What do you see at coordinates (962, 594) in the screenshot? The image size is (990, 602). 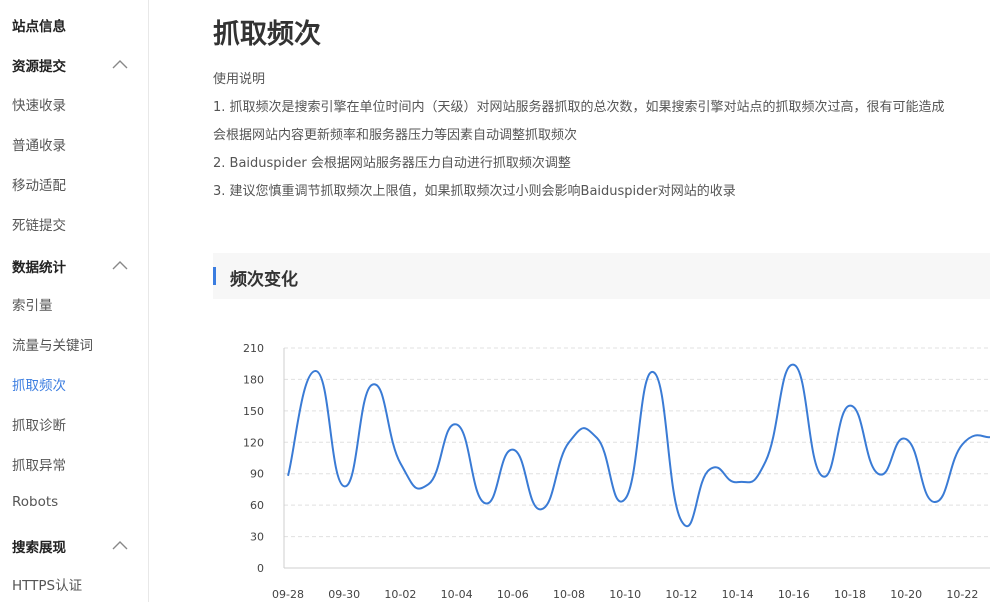 I see `x-tick-label: 10-22` at bounding box center [962, 594].